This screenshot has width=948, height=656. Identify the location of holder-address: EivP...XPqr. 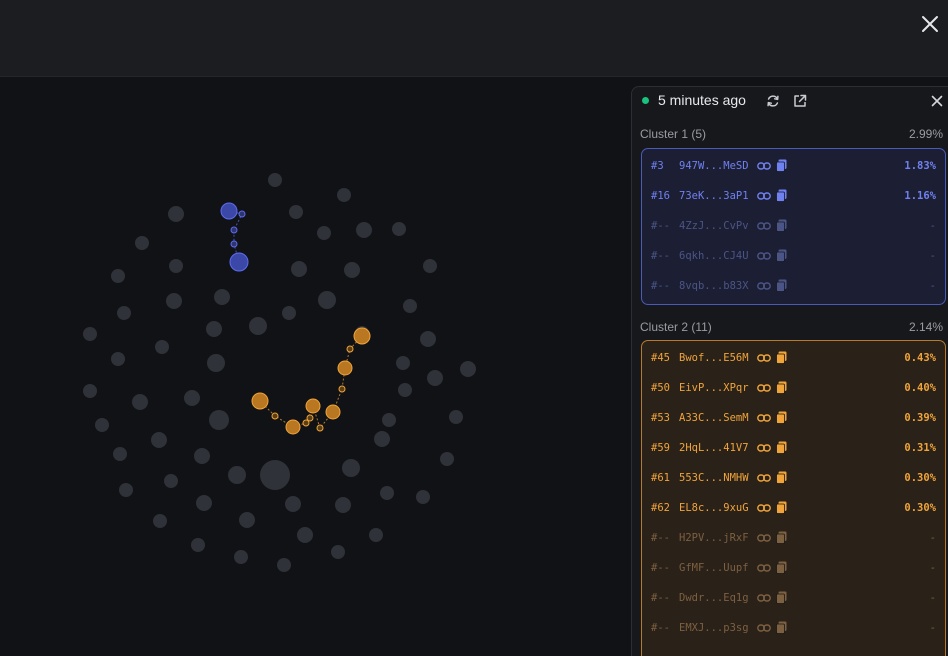
(714, 388).